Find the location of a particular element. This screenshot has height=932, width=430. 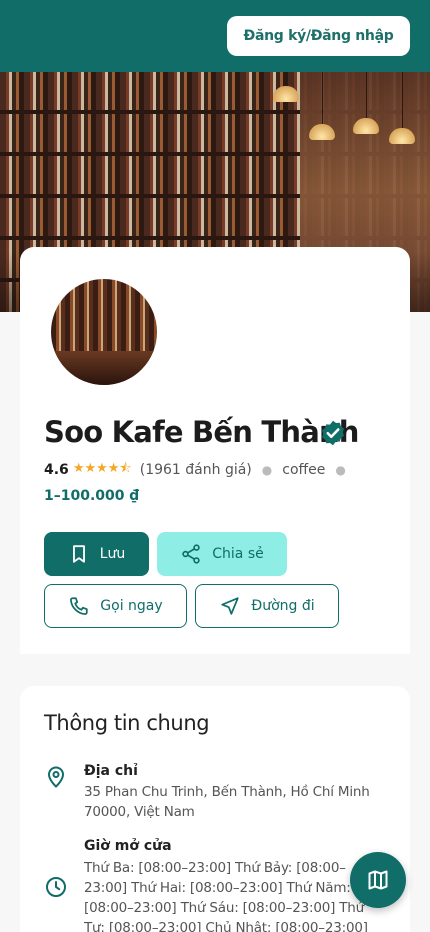

verified-badge-icon is located at coordinates (333, 433).